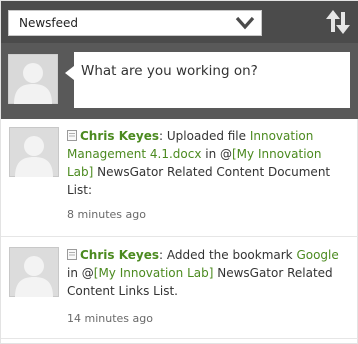  I want to click on group-link: [My Innovation Lab], so click(154, 273).